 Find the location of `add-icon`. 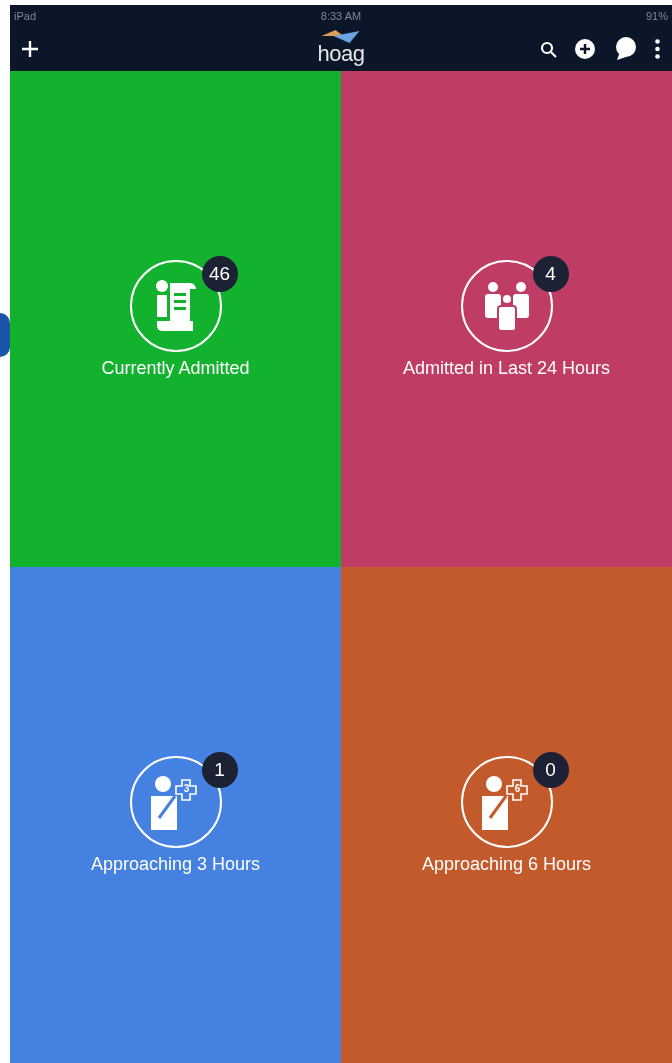

add-icon is located at coordinates (30, 49).